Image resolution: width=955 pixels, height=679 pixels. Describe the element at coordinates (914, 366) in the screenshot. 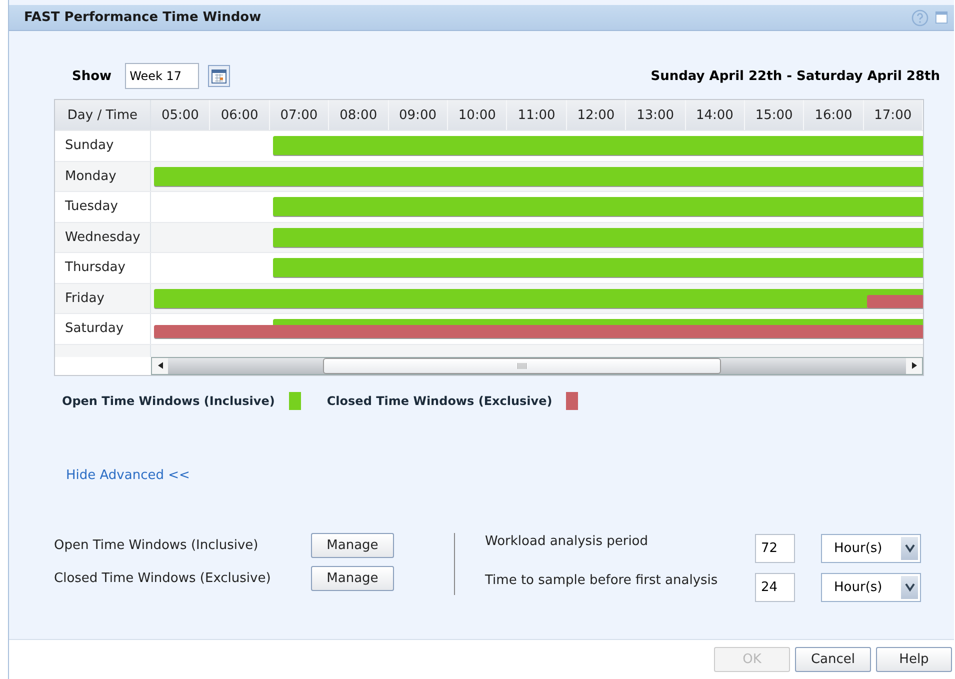

I see `scroll-right-icon` at that location.